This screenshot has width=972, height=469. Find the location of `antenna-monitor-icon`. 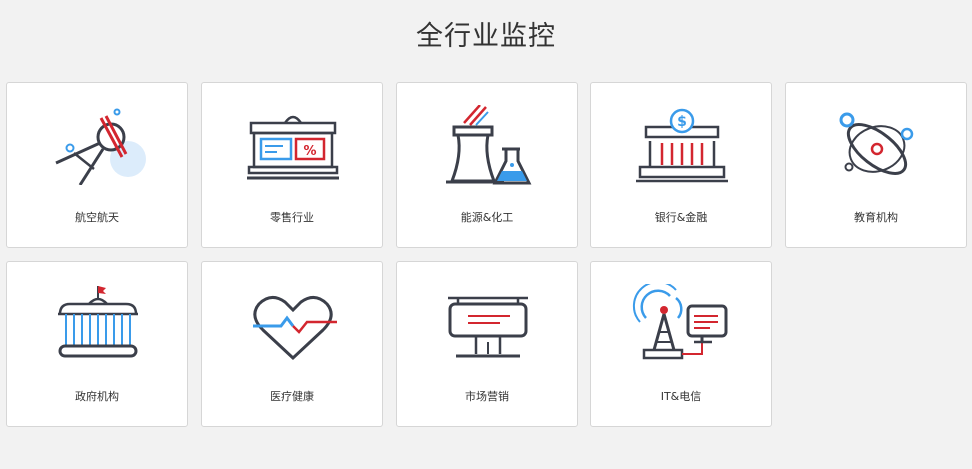

antenna-monitor-icon is located at coordinates (682, 324).